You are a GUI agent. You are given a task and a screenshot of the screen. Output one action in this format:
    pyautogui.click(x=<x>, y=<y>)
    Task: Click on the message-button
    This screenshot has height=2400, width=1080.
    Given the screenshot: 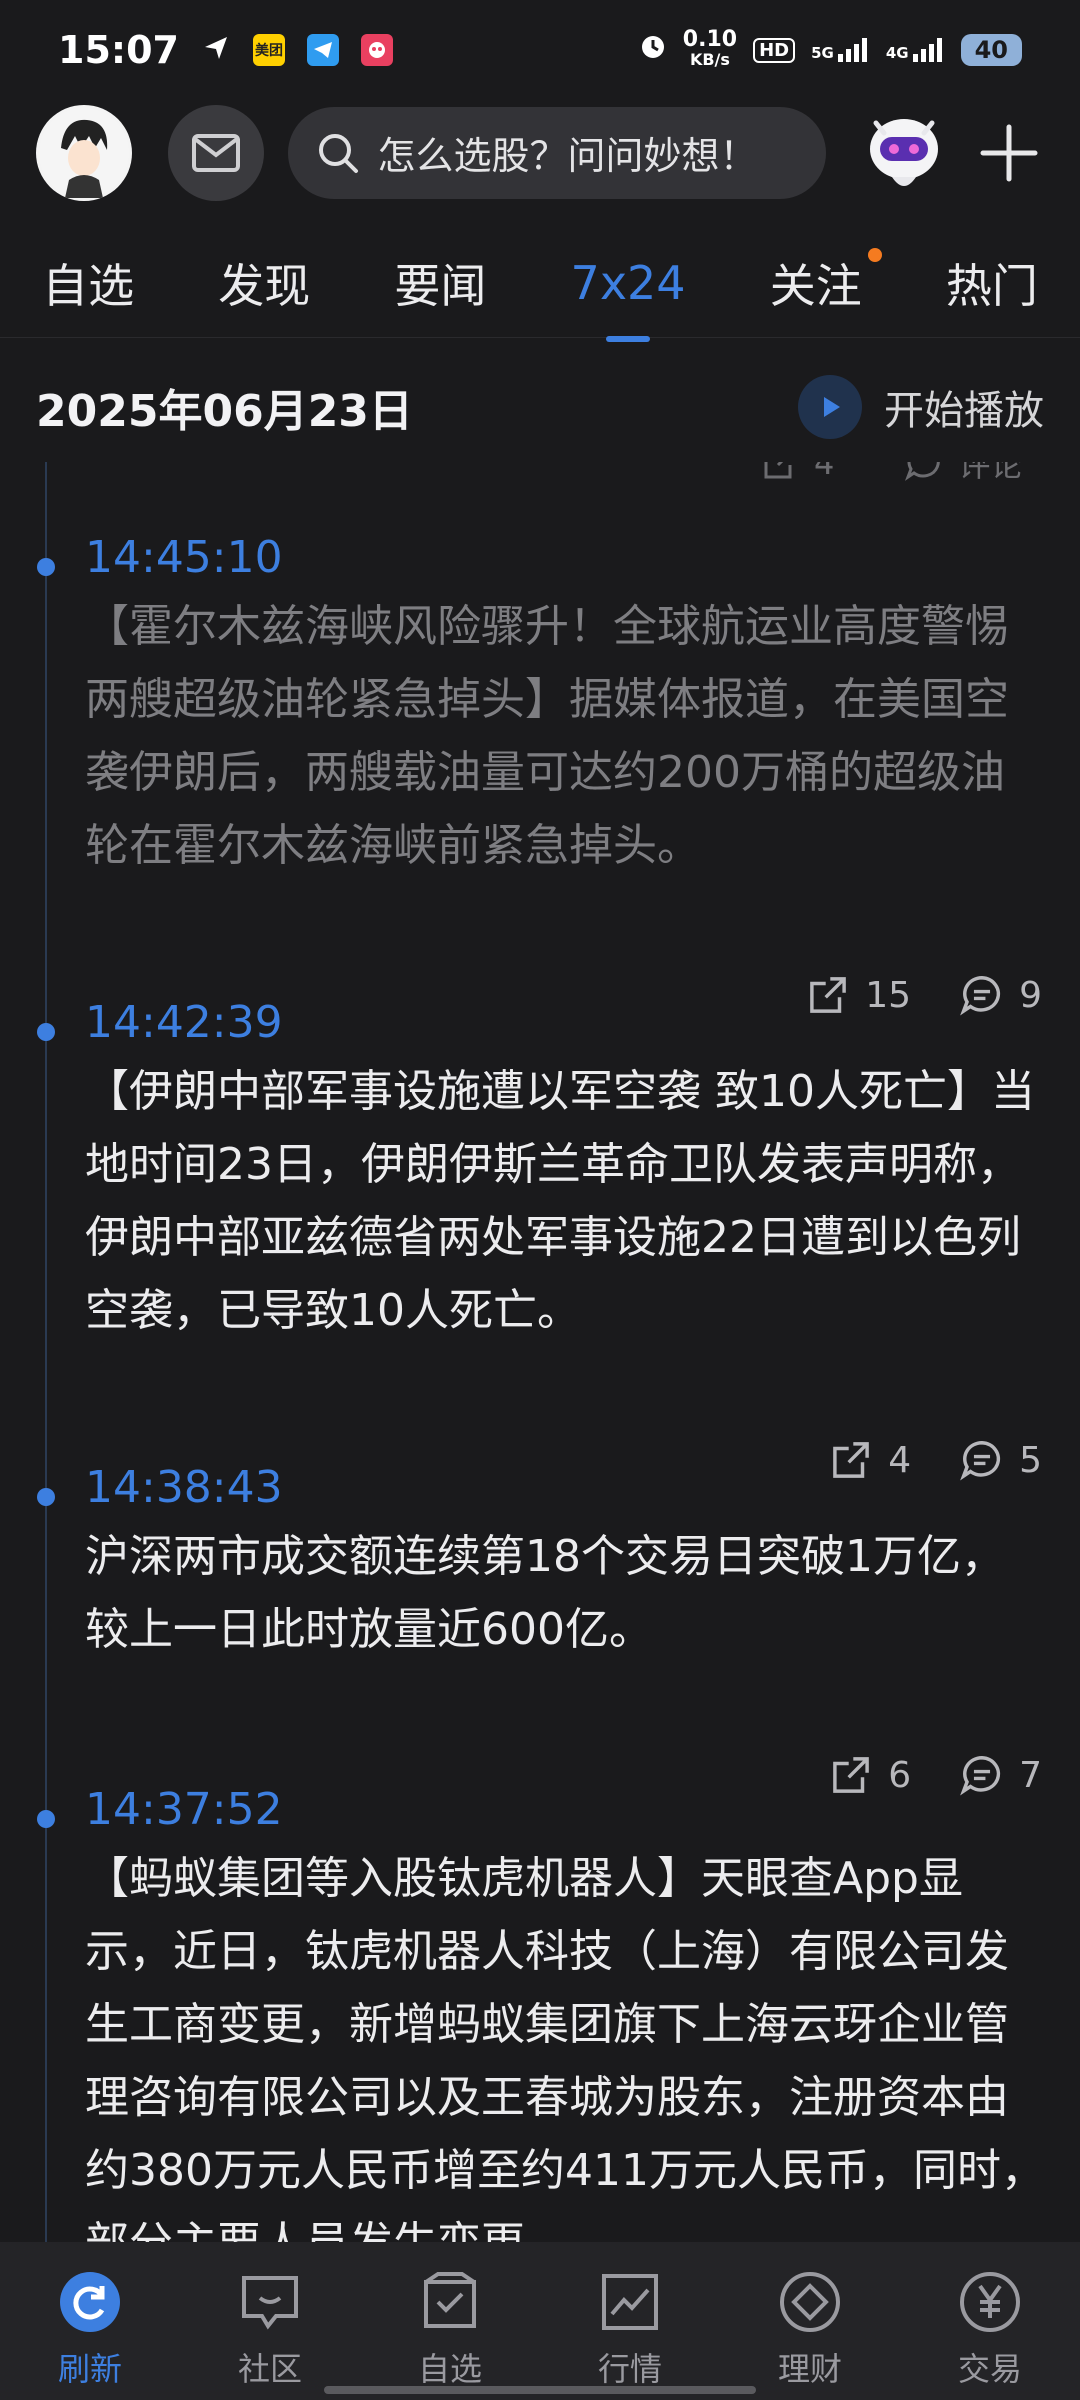 What is the action you would take?
    pyautogui.click(x=215, y=152)
    